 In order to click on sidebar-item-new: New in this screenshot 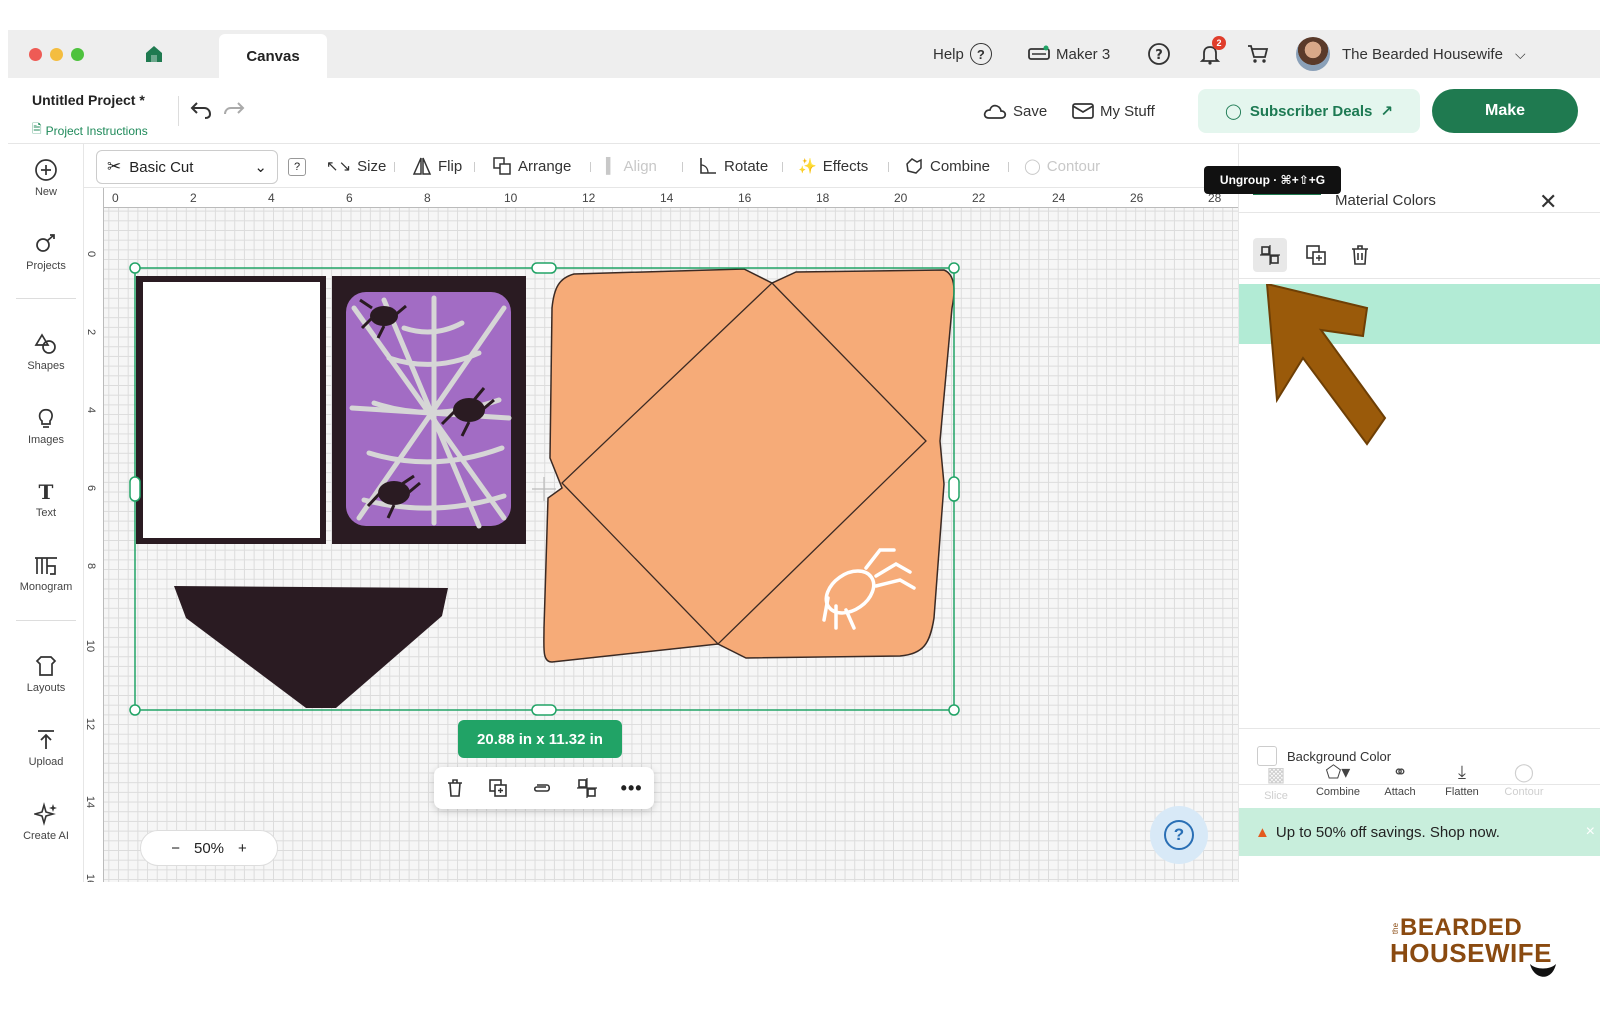, I will do `click(46, 178)`.